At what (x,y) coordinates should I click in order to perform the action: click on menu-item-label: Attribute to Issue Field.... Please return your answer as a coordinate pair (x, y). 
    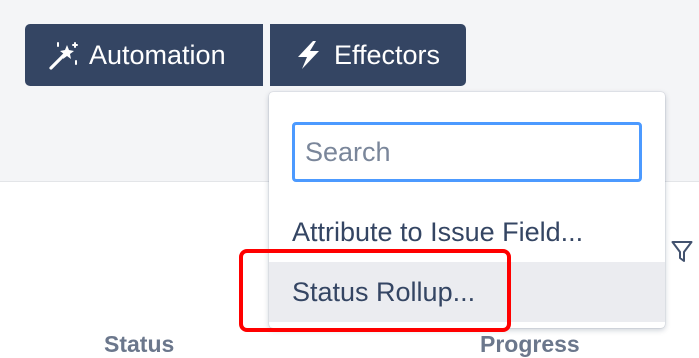
    Looking at the image, I should click on (438, 231).